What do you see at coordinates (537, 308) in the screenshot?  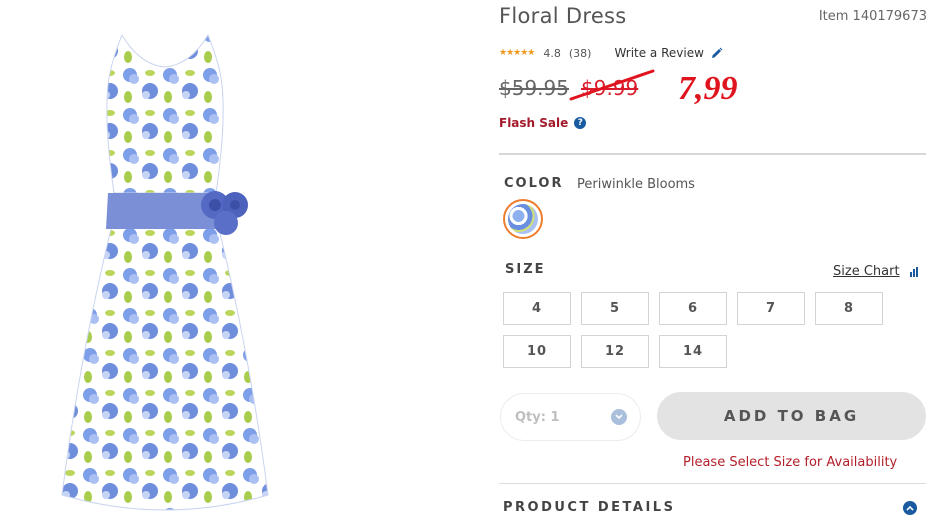 I see `size-option-4: 4` at bounding box center [537, 308].